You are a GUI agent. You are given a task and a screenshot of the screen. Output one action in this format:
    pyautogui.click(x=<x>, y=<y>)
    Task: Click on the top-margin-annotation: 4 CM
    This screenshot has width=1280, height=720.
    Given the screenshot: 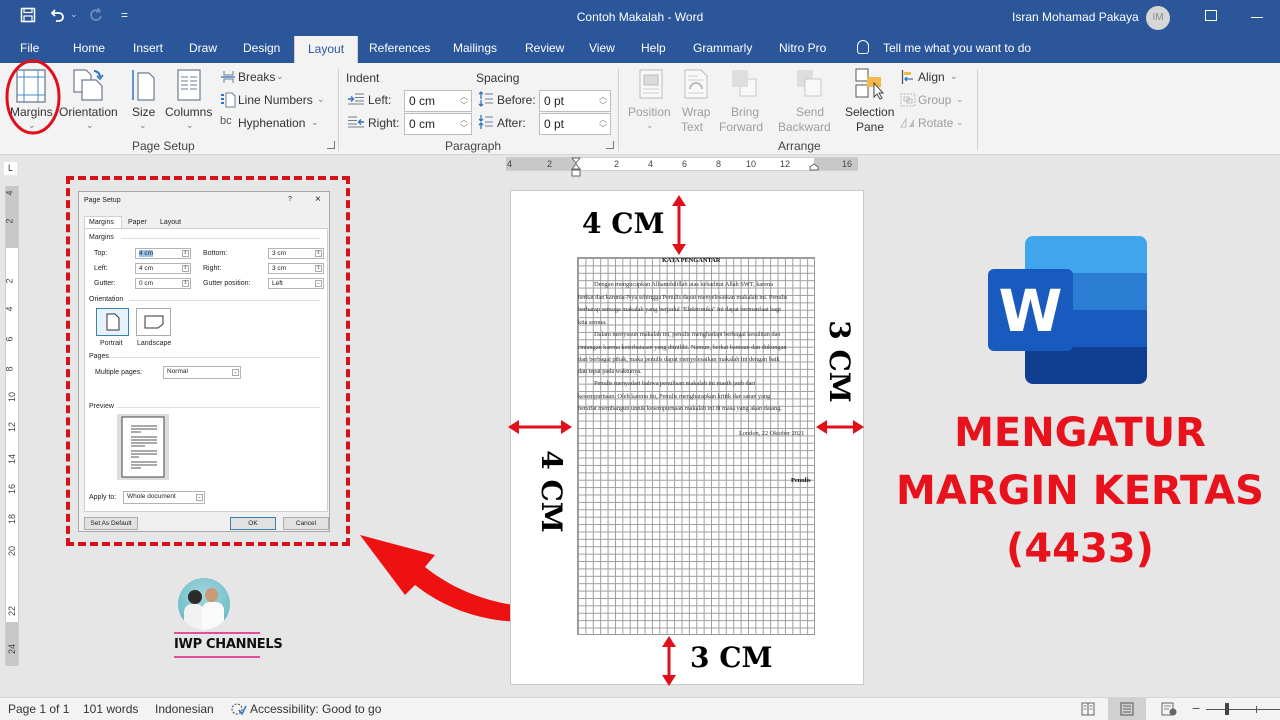 What is the action you would take?
    pyautogui.click(x=623, y=223)
    